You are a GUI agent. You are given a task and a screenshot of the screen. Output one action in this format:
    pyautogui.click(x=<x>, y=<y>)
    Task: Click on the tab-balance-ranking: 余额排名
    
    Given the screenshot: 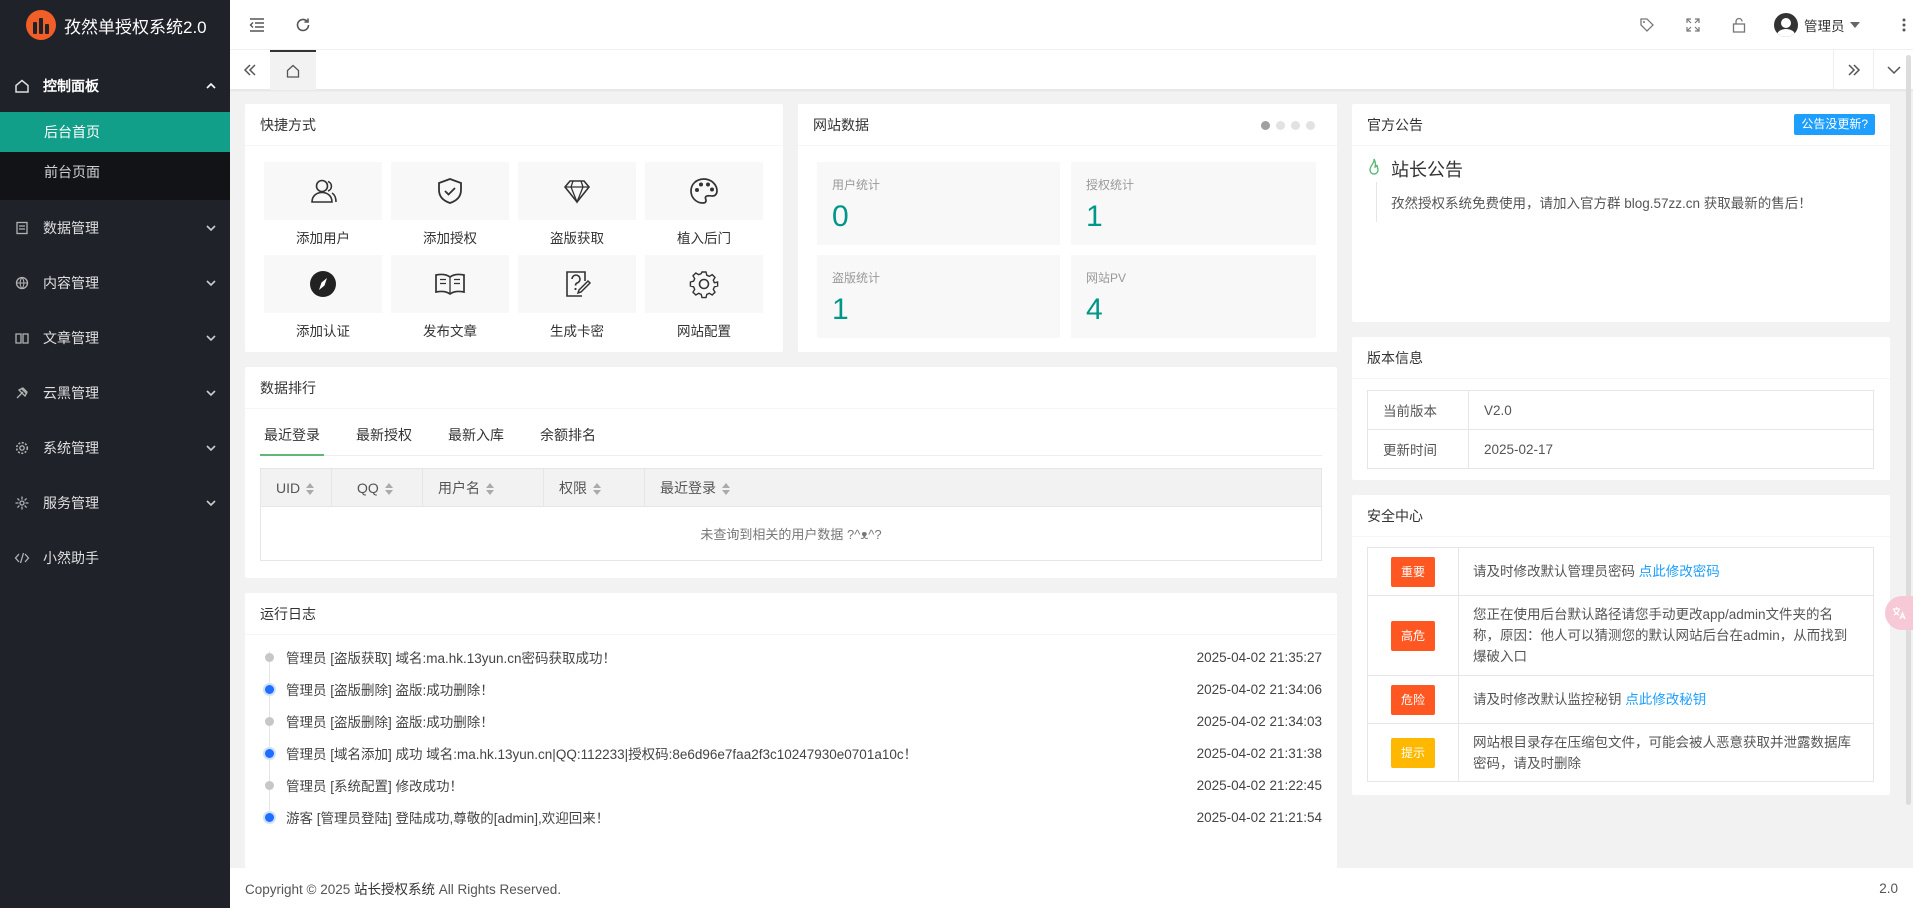 What is the action you would take?
    pyautogui.click(x=568, y=435)
    